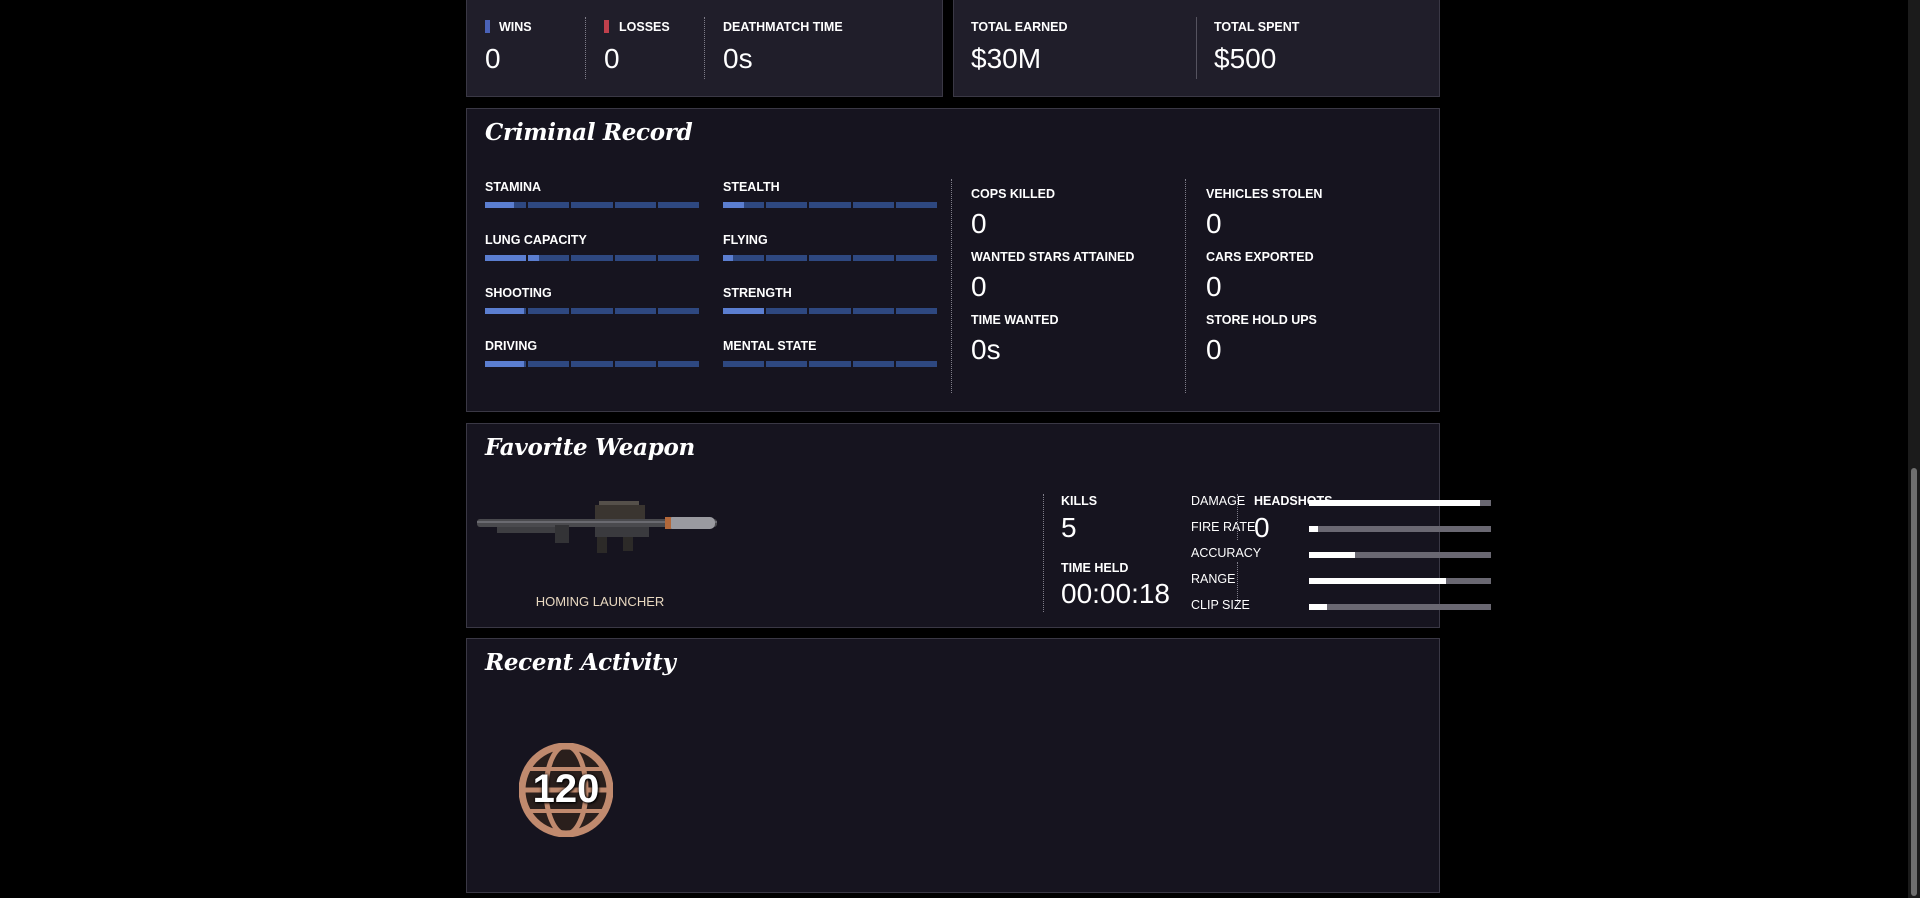  Describe the element at coordinates (518, 293) in the screenshot. I see `skill-label: SHOOTING` at that location.